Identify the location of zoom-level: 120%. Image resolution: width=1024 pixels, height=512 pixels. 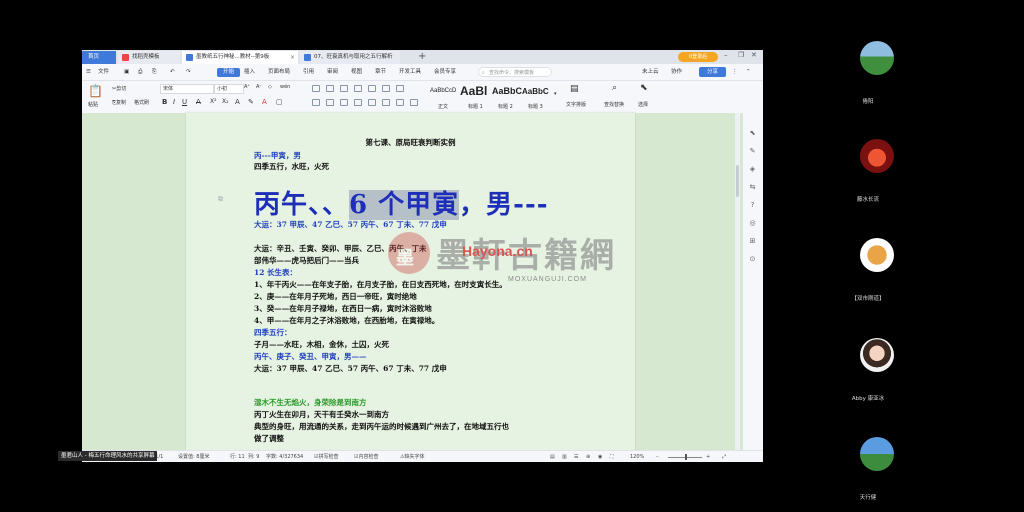
(637, 456).